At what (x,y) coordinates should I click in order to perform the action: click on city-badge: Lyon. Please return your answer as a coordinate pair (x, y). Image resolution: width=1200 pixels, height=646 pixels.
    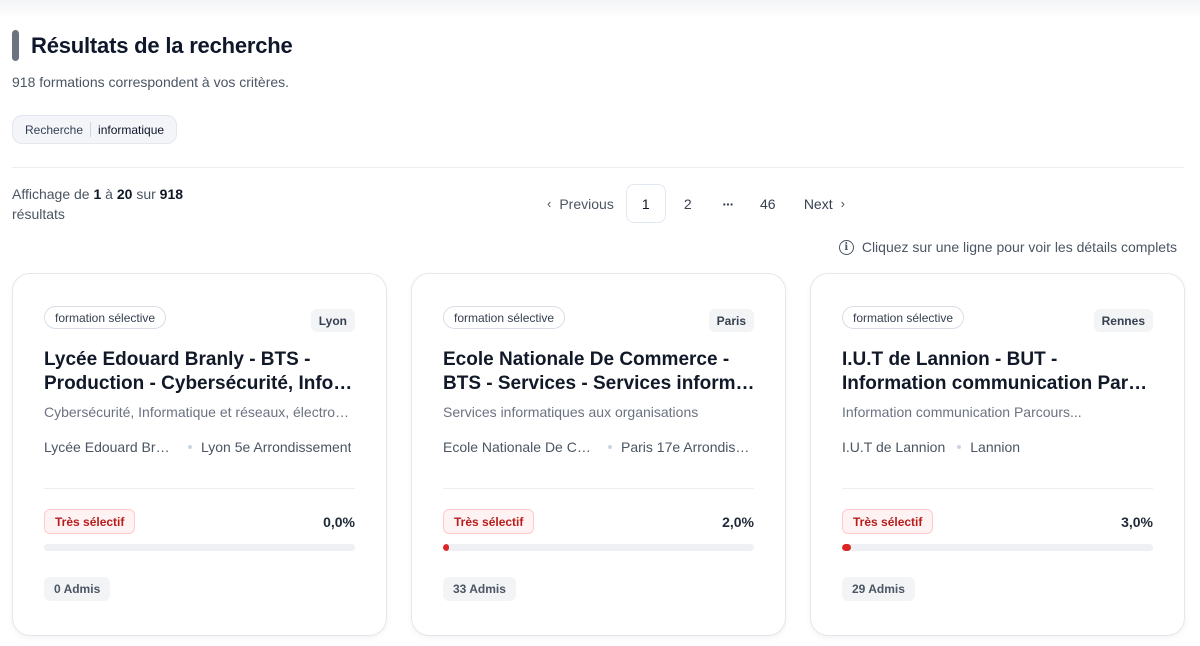
    Looking at the image, I should click on (332, 320).